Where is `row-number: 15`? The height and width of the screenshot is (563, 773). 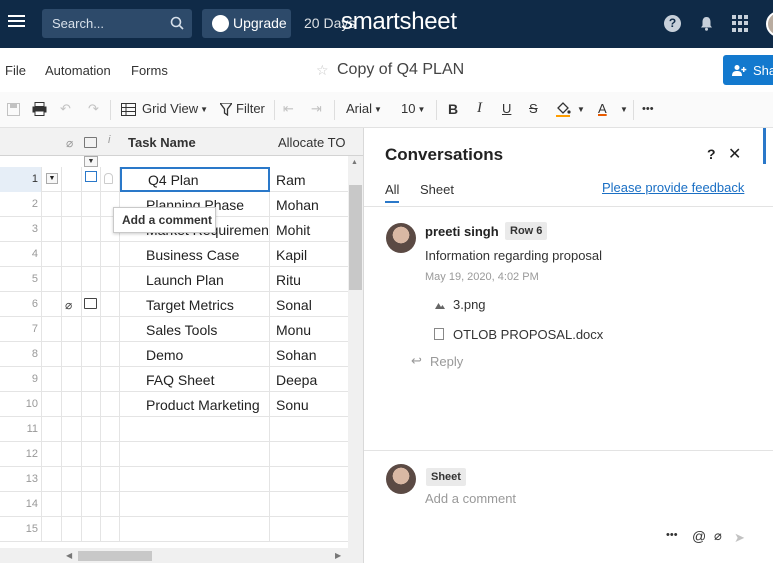
row-number: 15 is located at coordinates (21, 529).